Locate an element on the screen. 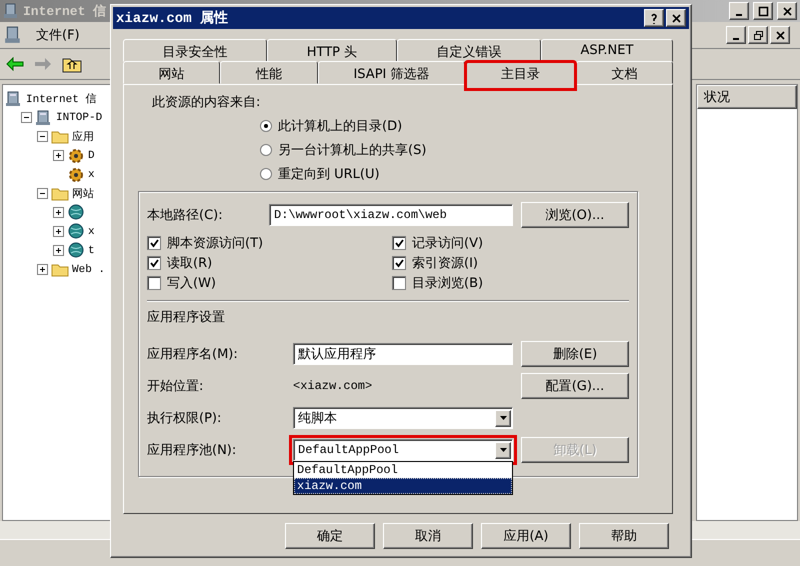 Image resolution: width=800 pixels, height=566 pixels. dialog-button: 应用(A) is located at coordinates (526, 536).